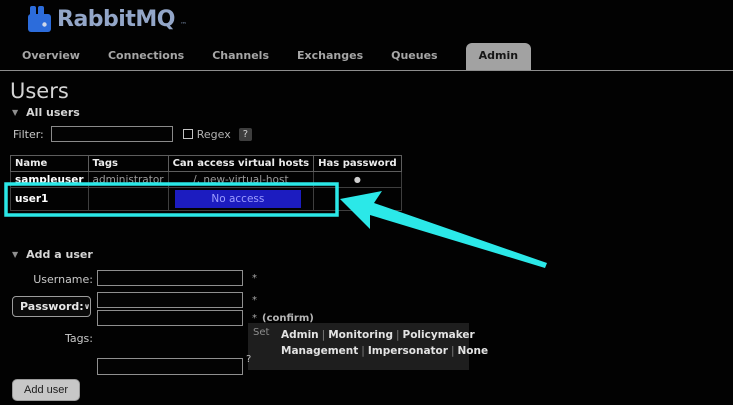 The width and height of the screenshot is (733, 405). Describe the element at coordinates (439, 335) in the screenshot. I see `tag-link-policymaker: Policymaker` at that location.